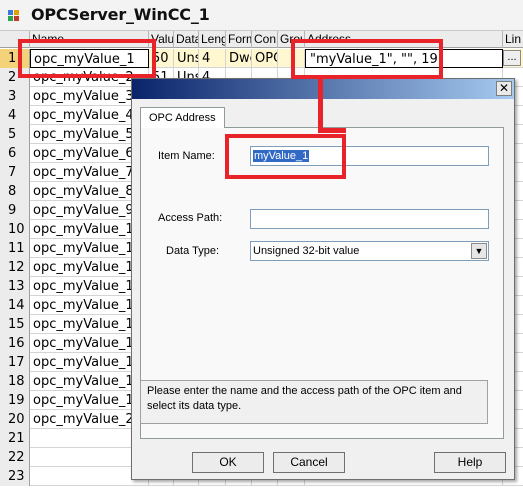  I want to click on col-header-linear: Lin, so click(513, 39).